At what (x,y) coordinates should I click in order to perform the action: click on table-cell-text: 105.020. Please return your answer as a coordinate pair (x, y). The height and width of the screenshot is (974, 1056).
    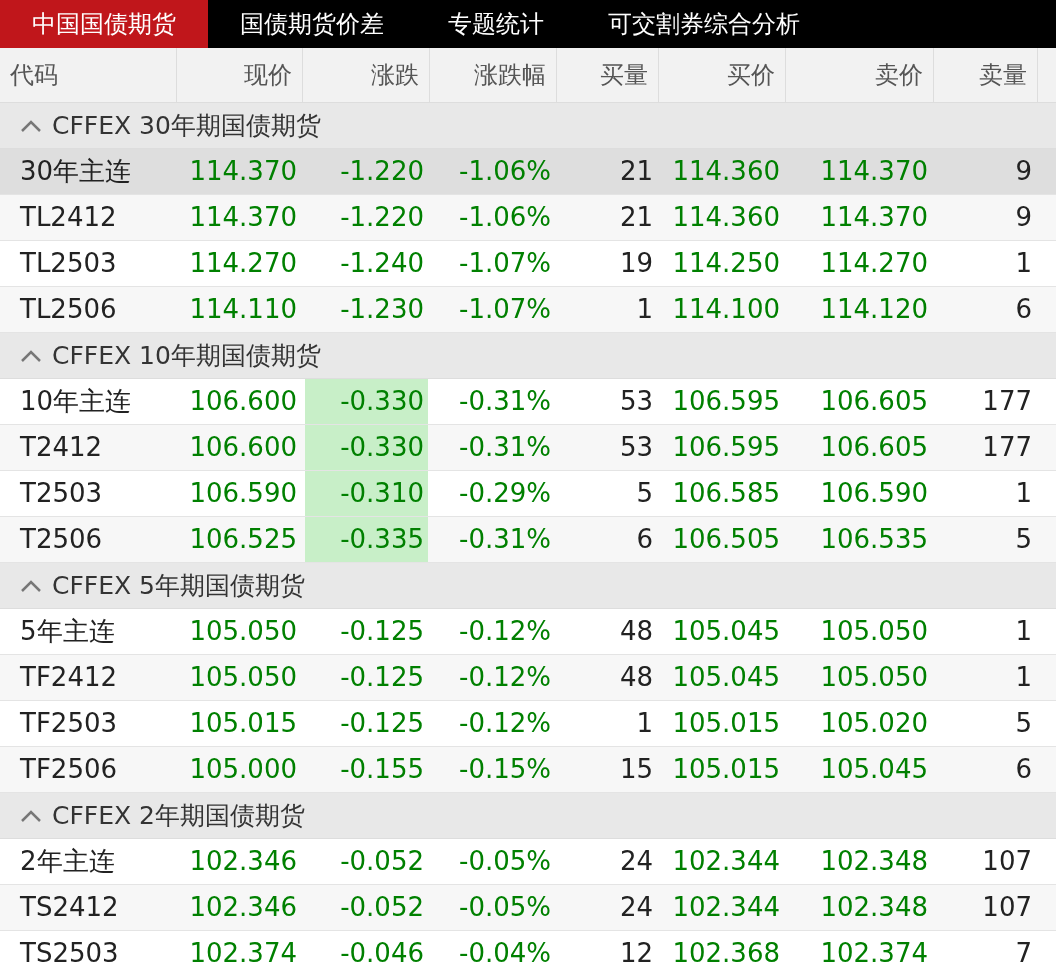
    Looking at the image, I should click on (874, 723).